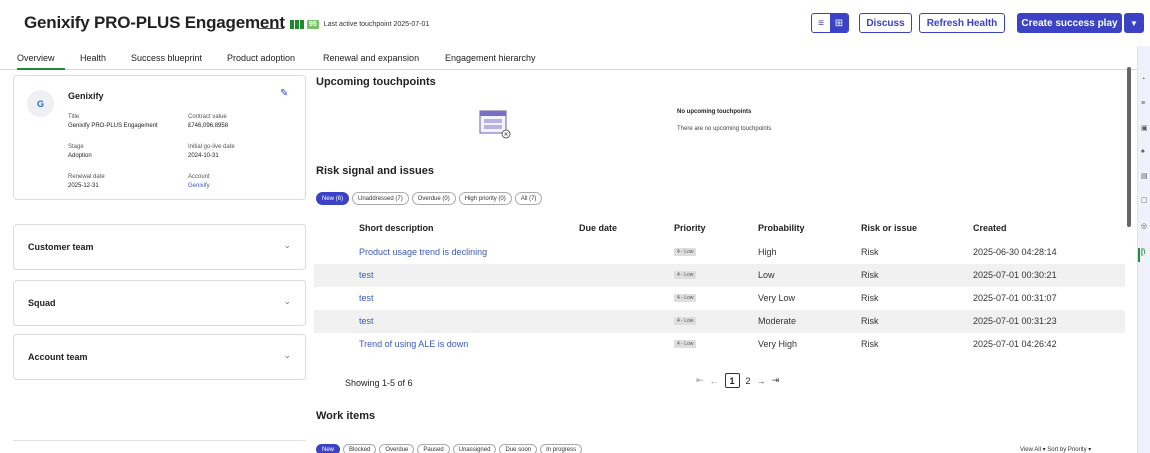 The image size is (1150, 453). What do you see at coordinates (766, 275) in the screenshot?
I see `probability-cell: Low` at bounding box center [766, 275].